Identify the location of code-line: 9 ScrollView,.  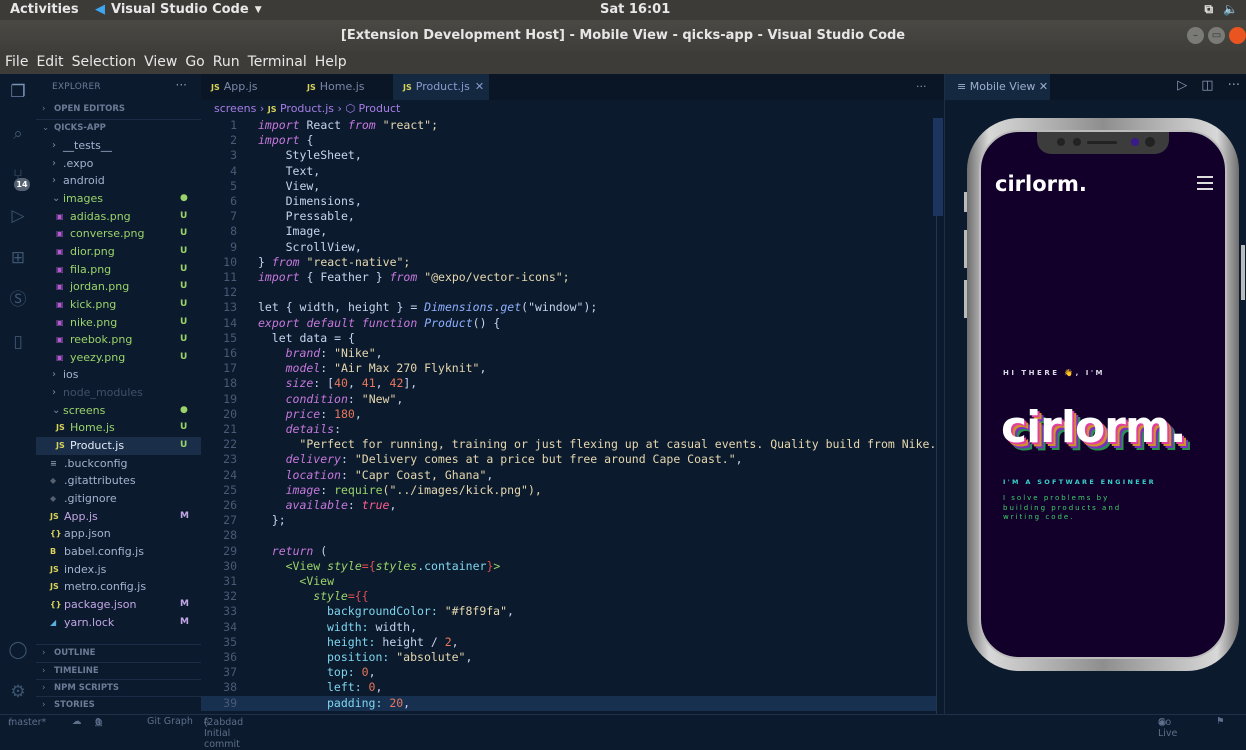
(568, 247).